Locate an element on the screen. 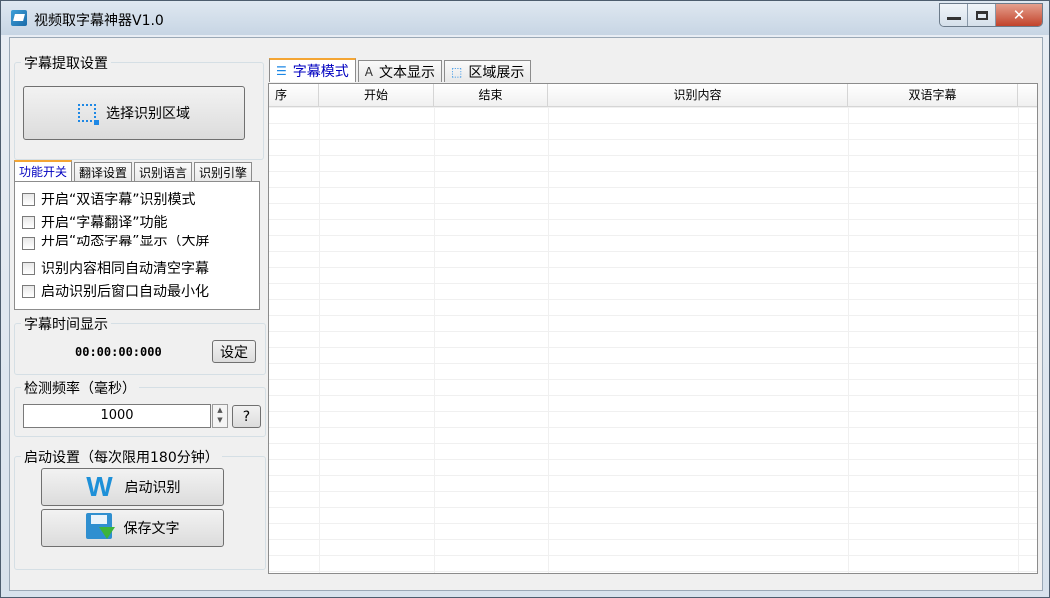  option-auto-minimize: 启动识别后窗口自动最小化 is located at coordinates (115, 291).